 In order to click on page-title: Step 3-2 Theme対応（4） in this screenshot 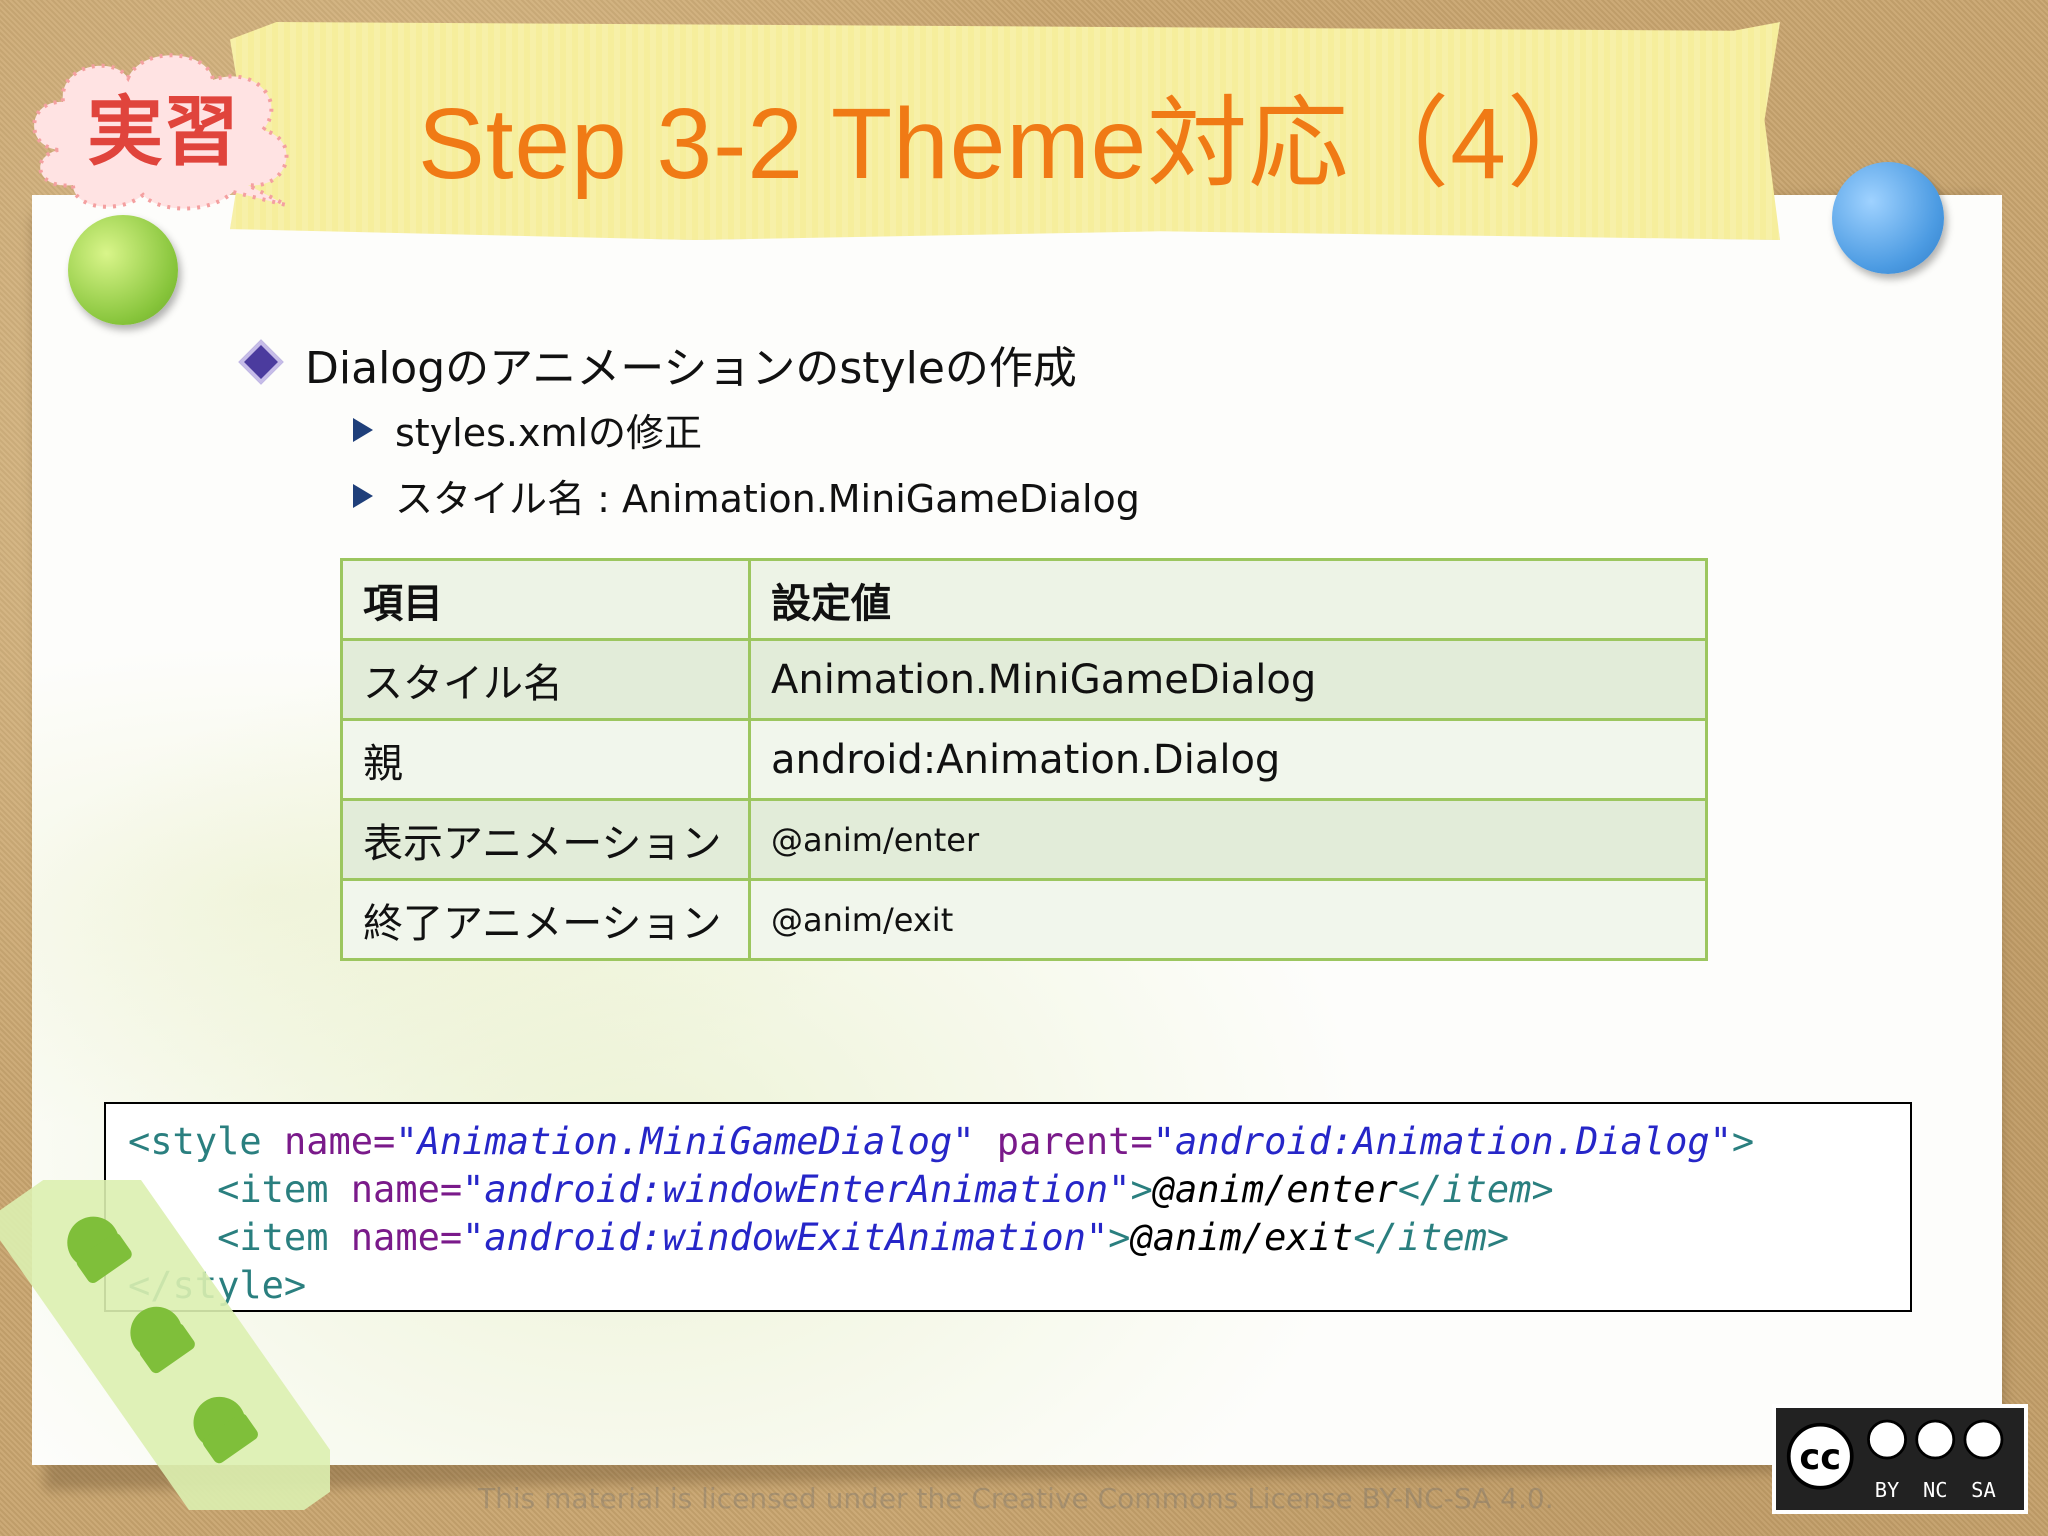, I will do `click(1013, 144)`.